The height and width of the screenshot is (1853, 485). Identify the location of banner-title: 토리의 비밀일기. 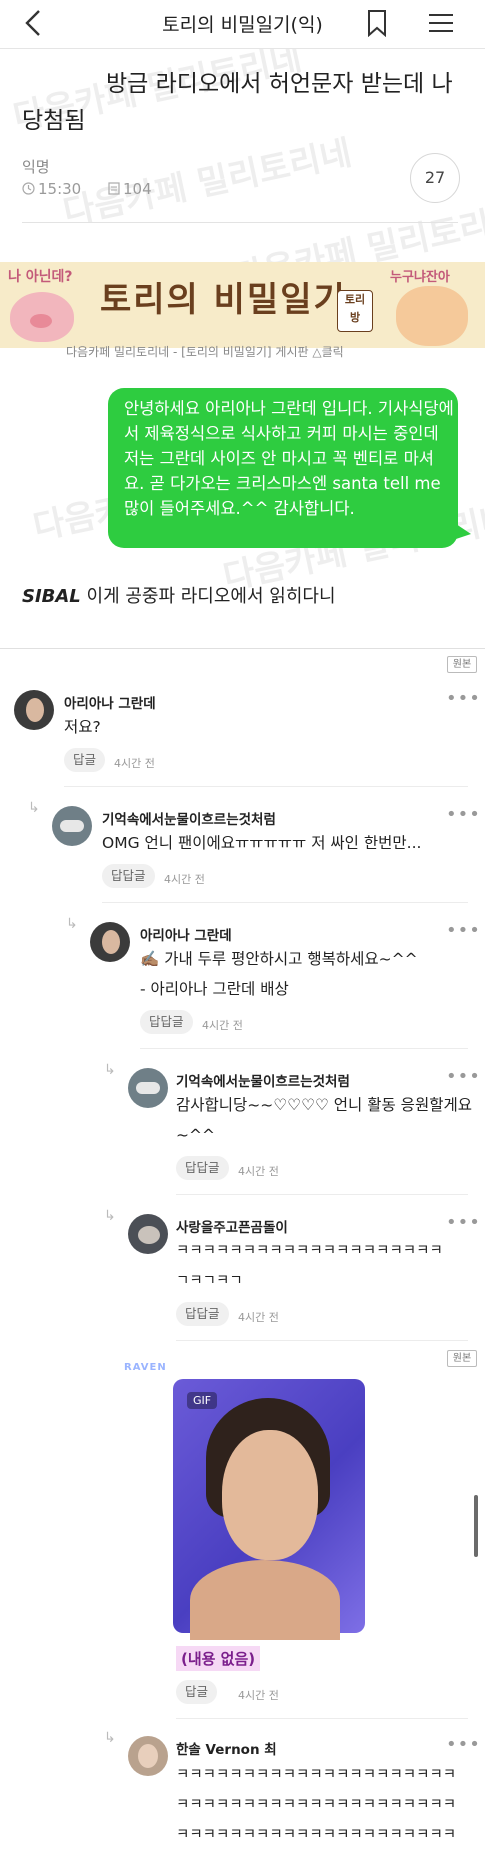
(223, 300).